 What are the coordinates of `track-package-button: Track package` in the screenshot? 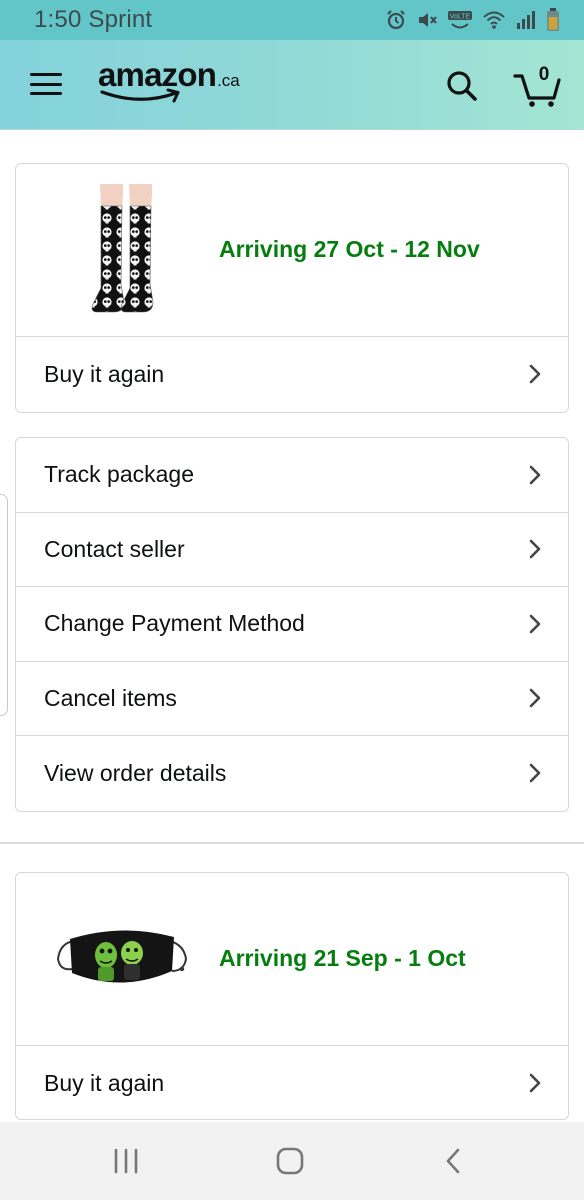 It's located at (292, 475).